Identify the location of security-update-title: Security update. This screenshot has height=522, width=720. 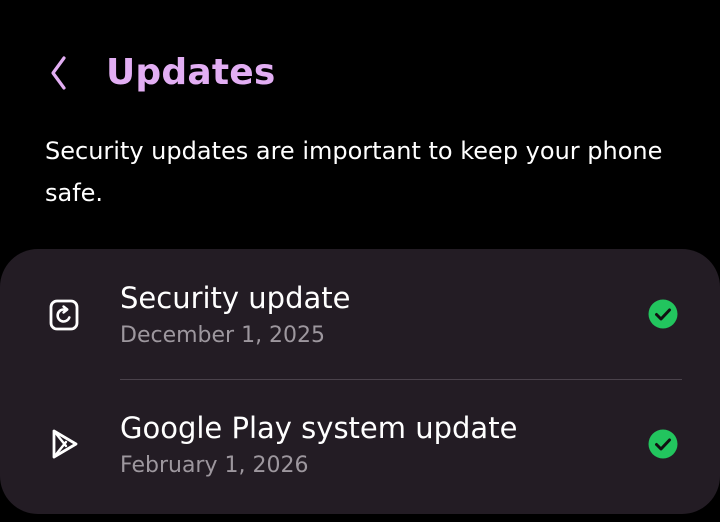
(235, 298).